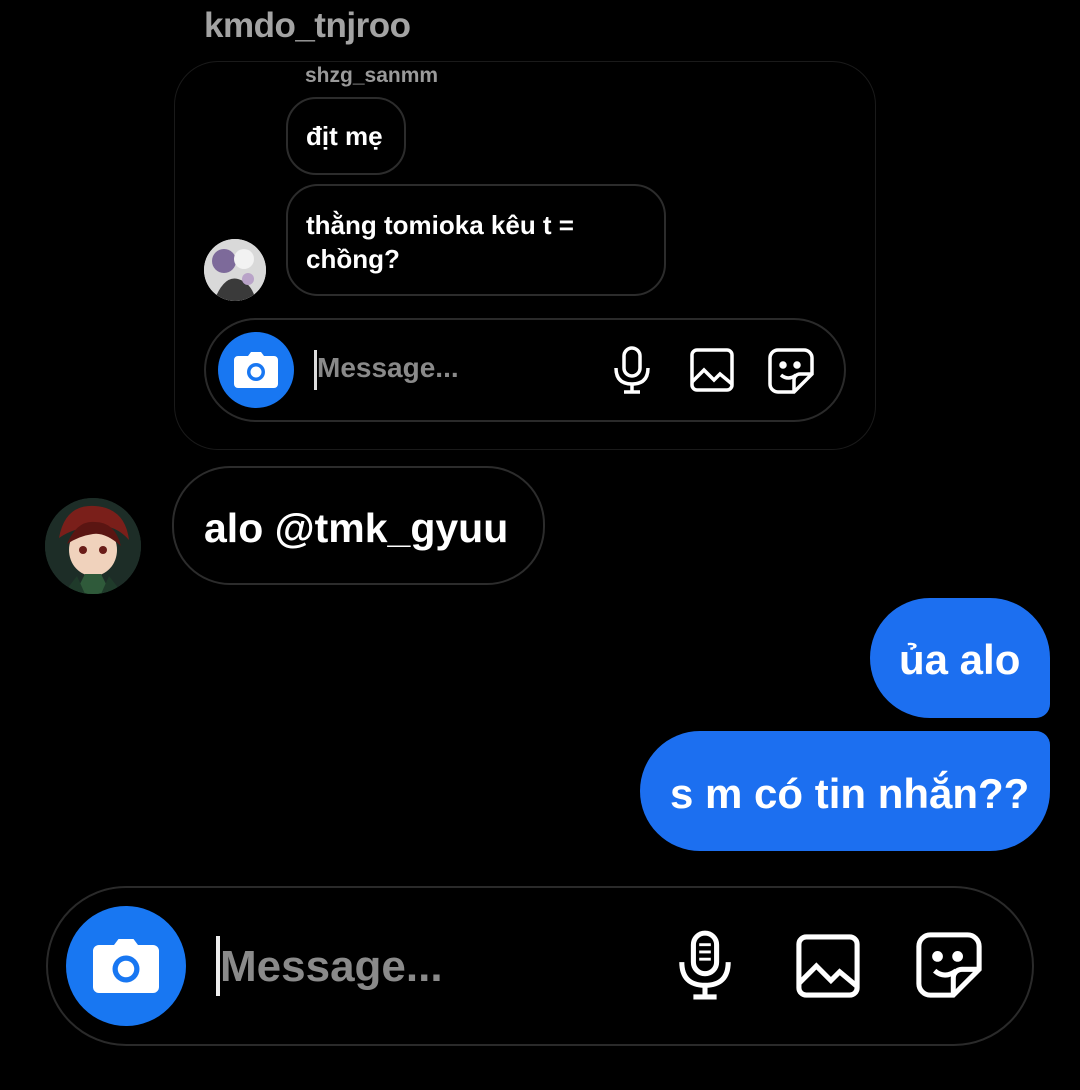  I want to click on sticker-button, so click(949, 967).